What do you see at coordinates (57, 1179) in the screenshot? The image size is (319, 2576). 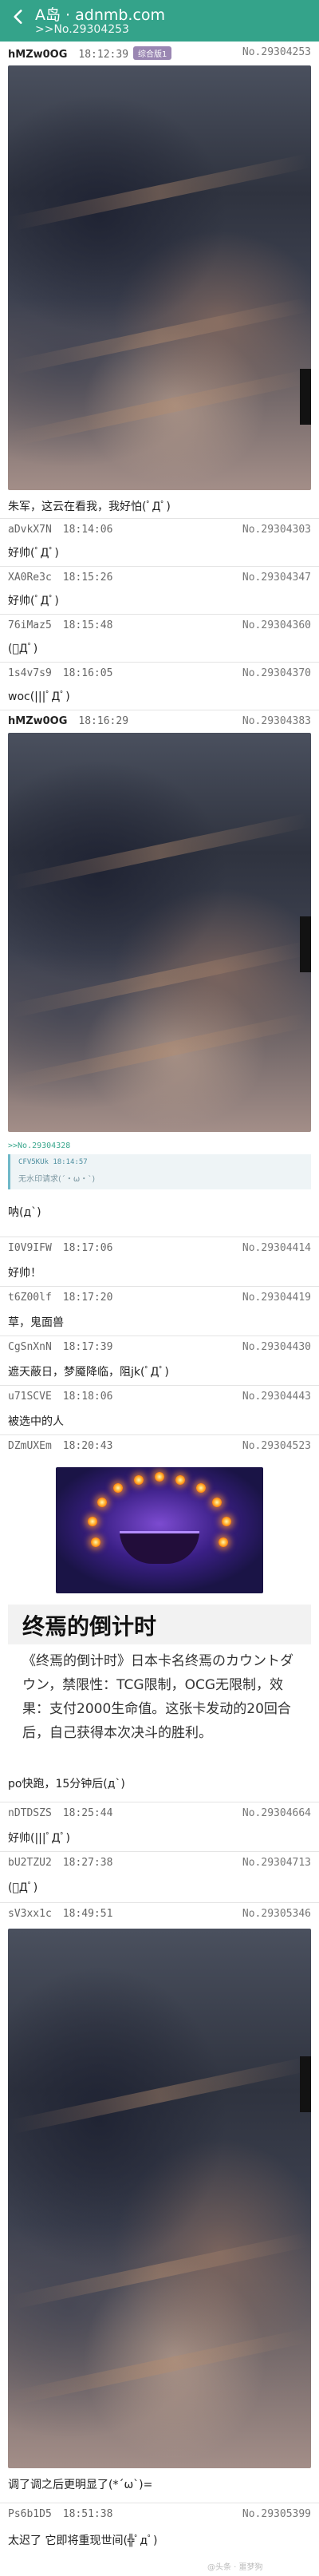 I see `quote-text: 无水印请求(´・ω・`)` at bounding box center [57, 1179].